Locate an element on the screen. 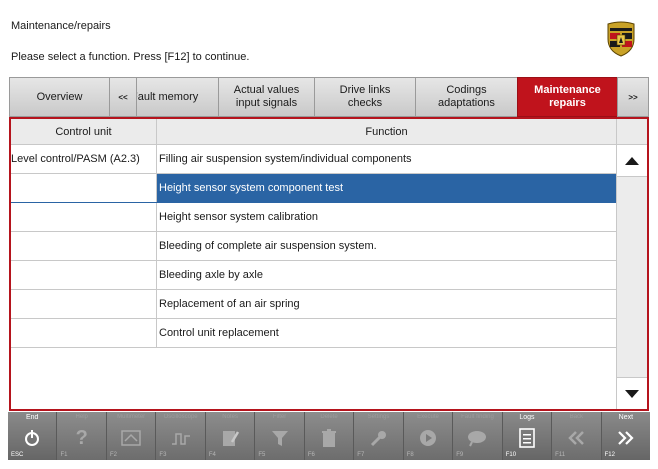 This screenshot has height=469, width=658. arrow-up-icon is located at coordinates (632, 160).